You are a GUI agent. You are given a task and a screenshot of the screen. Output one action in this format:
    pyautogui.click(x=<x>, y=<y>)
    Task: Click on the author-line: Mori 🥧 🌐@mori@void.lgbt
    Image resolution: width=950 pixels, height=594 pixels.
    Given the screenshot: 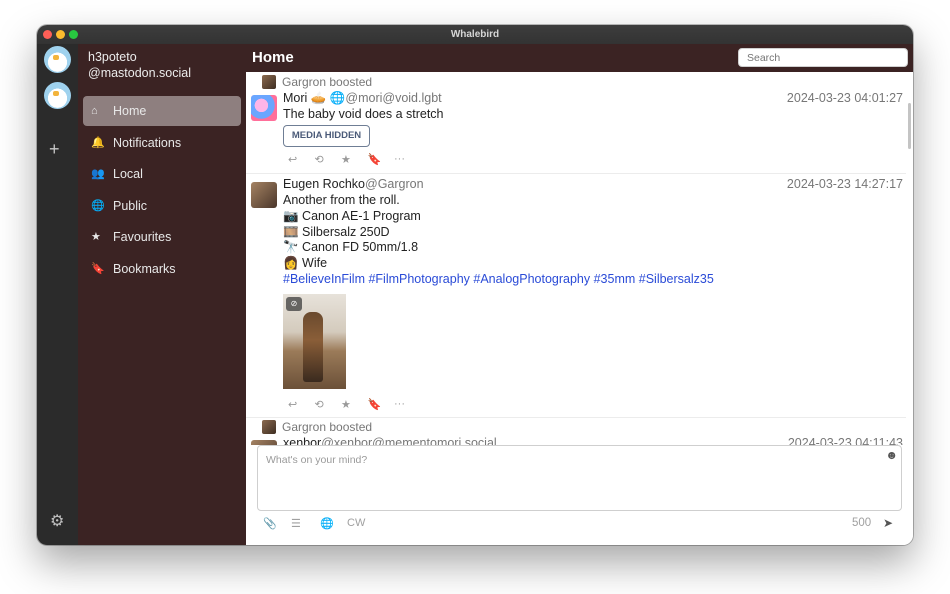 What is the action you would take?
    pyautogui.click(x=362, y=98)
    